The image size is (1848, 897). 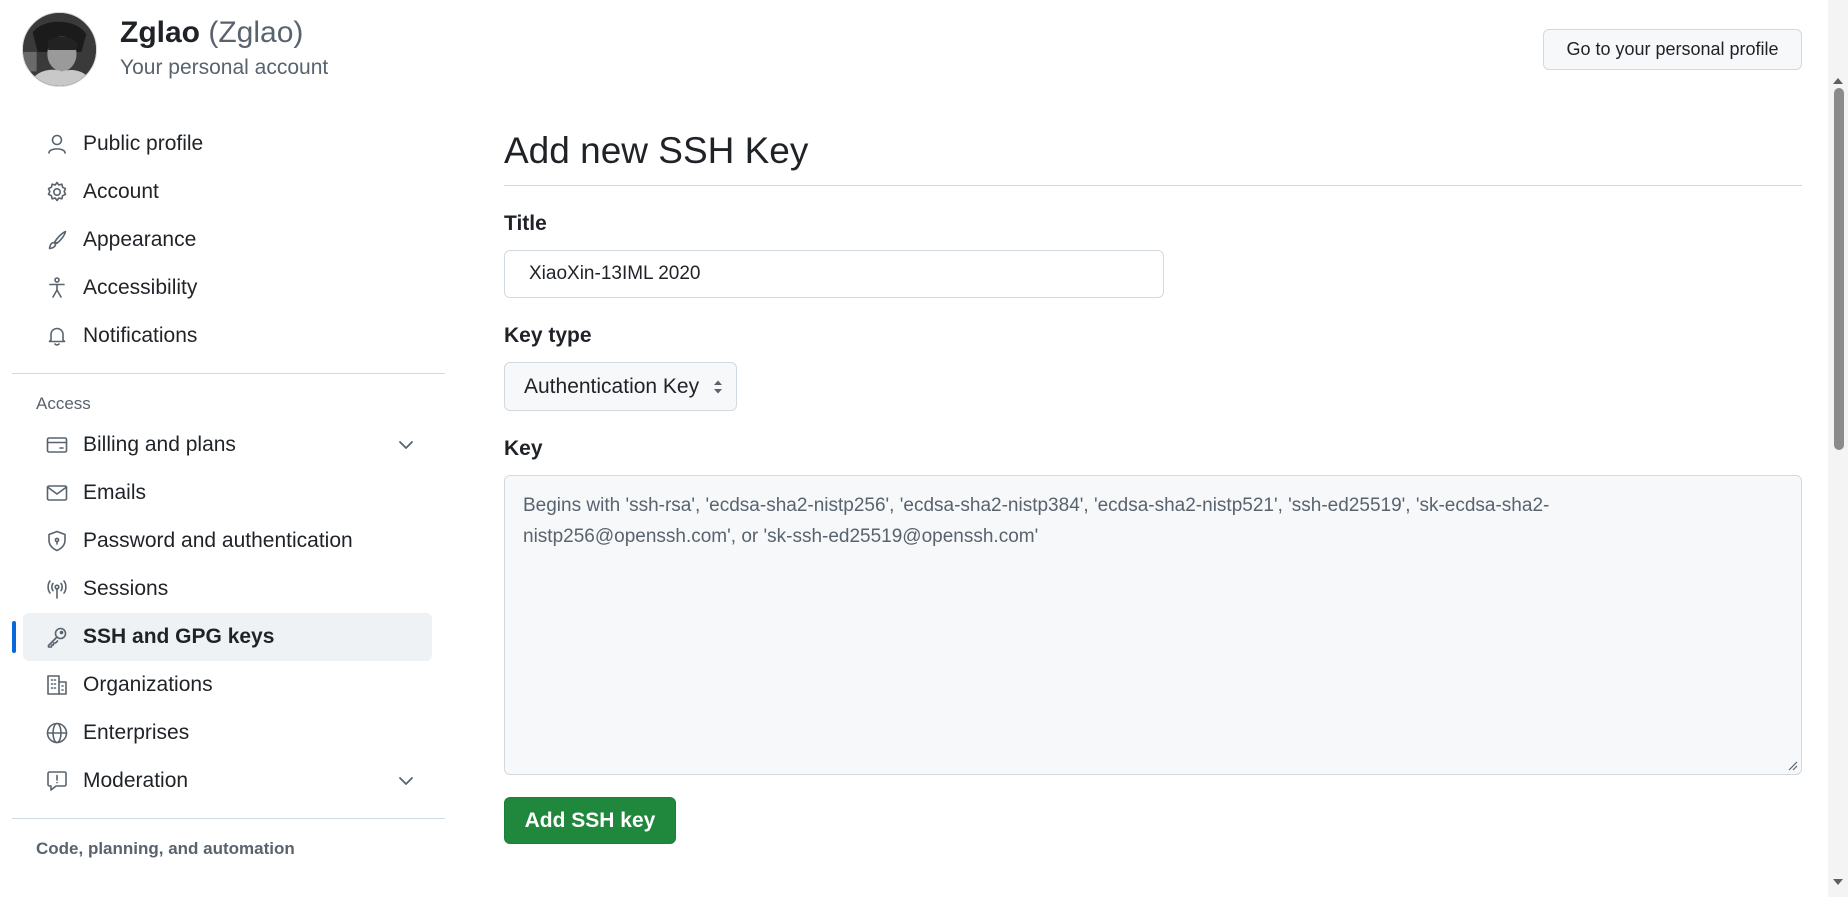 What do you see at coordinates (143, 143) in the screenshot?
I see `sidebar-item-label: Public profile` at bounding box center [143, 143].